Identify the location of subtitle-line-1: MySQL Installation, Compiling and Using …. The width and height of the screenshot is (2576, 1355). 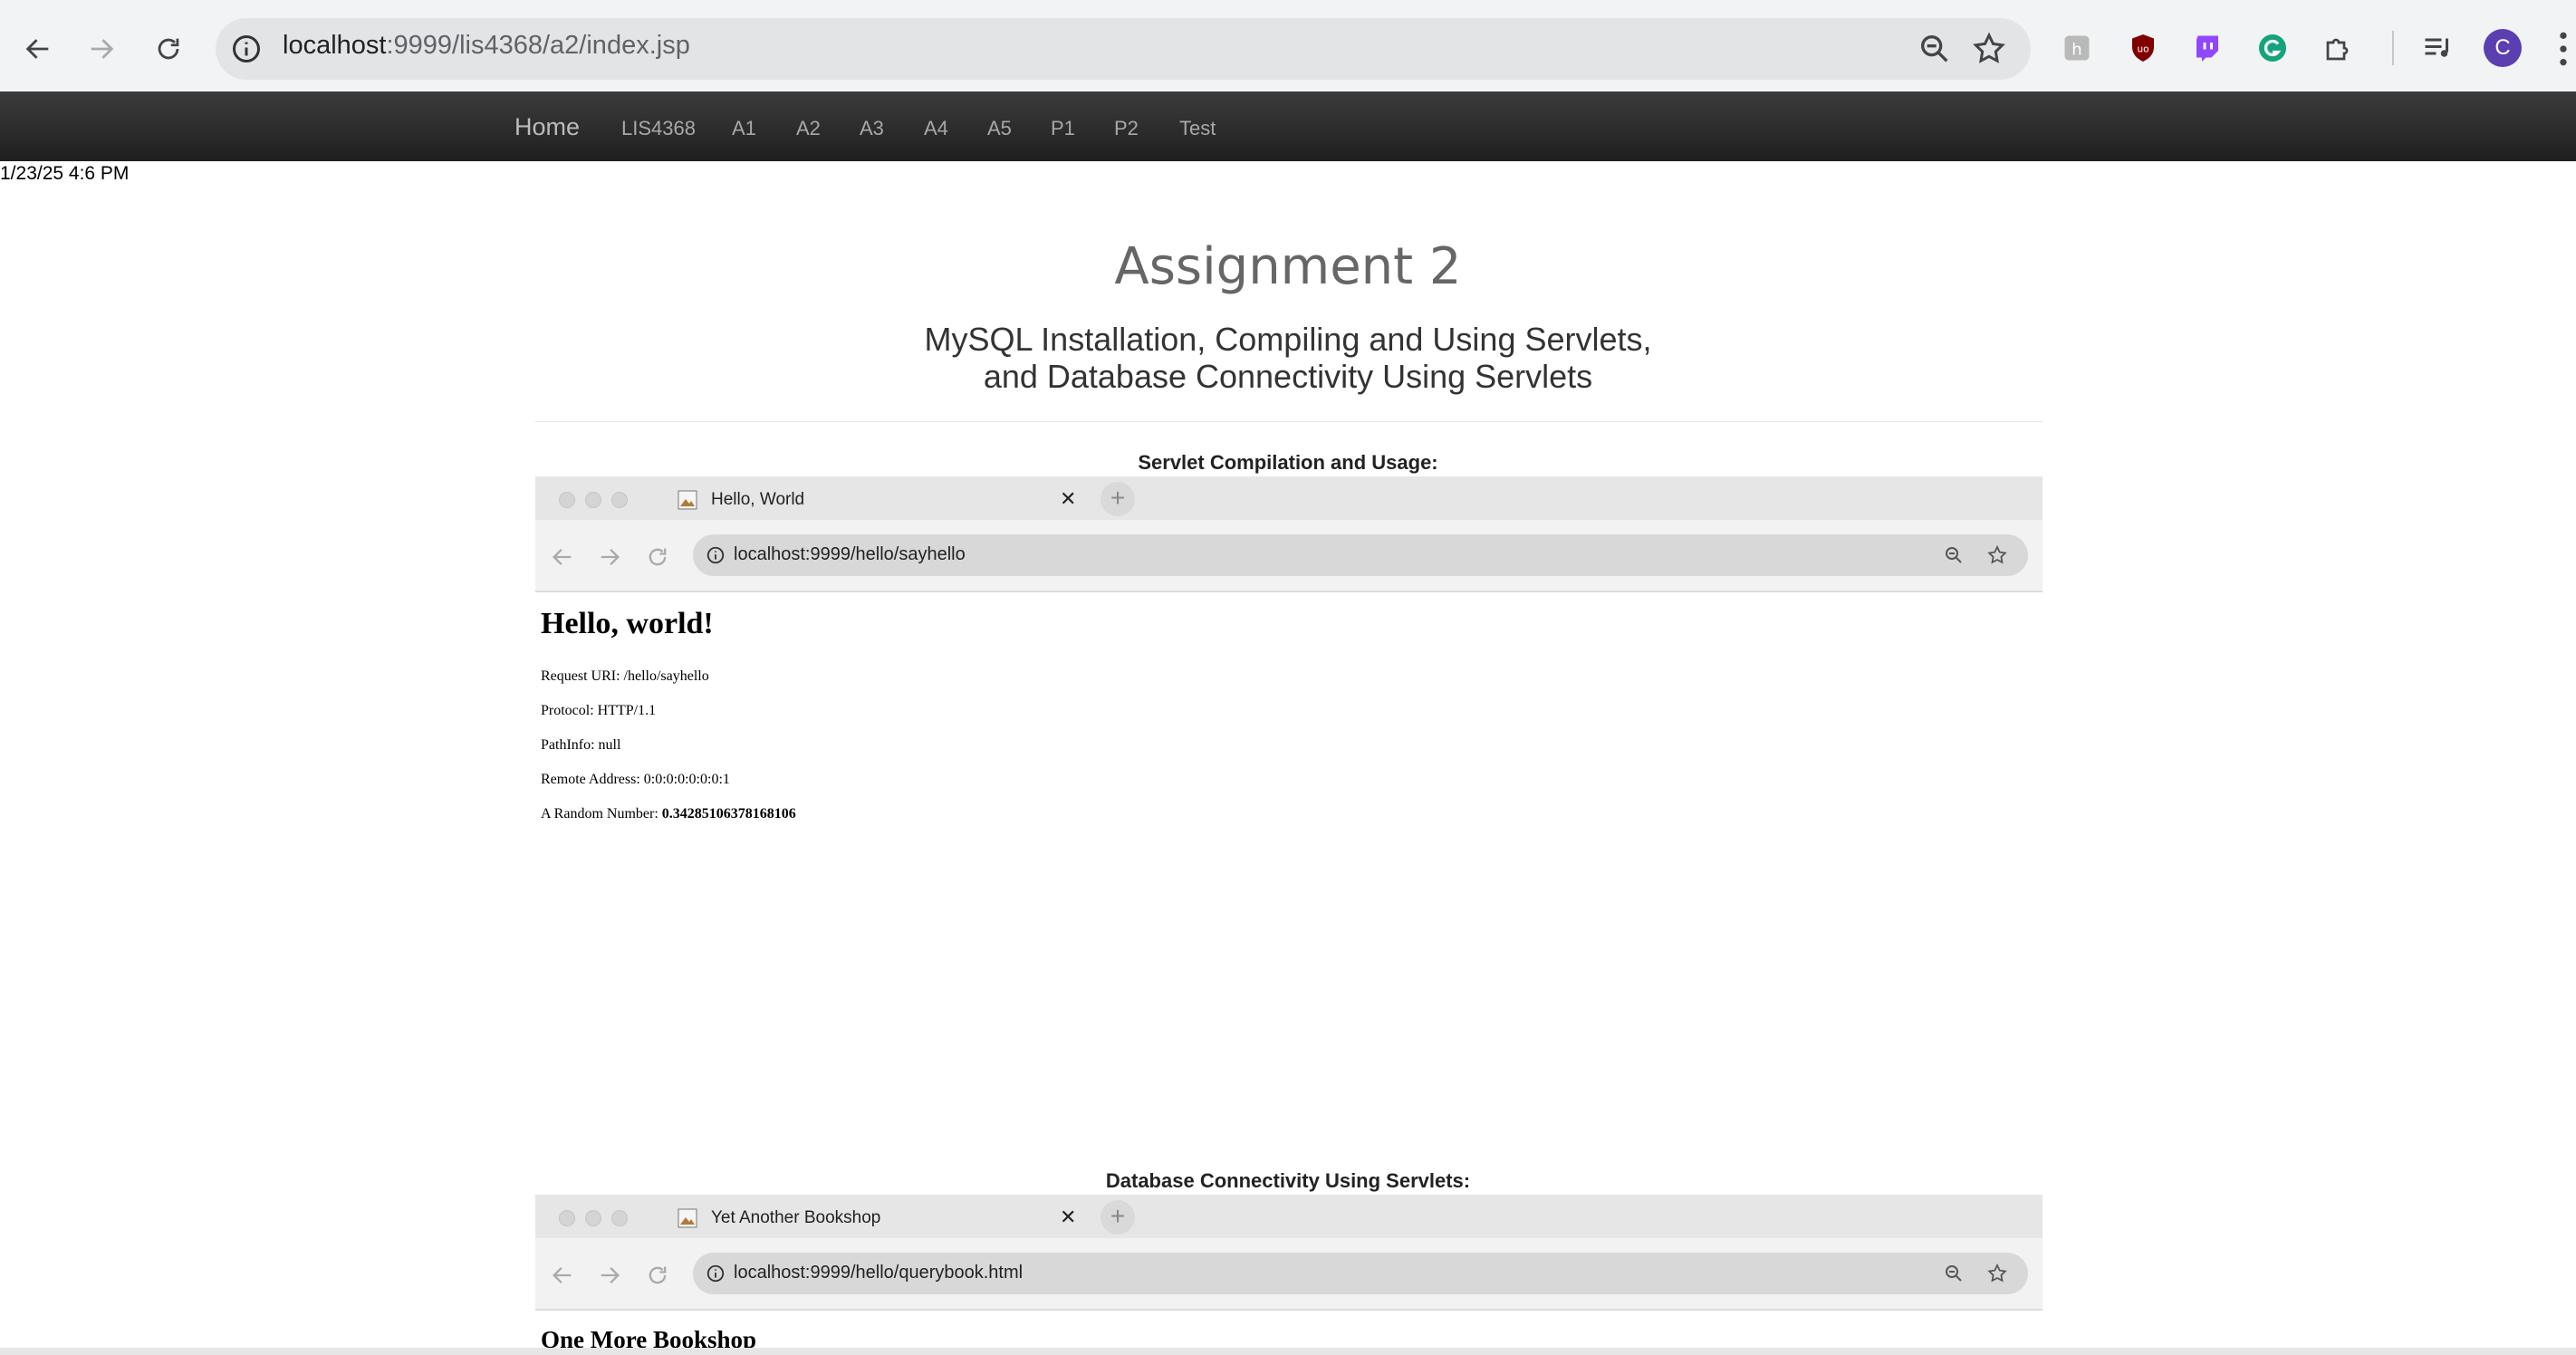
(1288, 339).